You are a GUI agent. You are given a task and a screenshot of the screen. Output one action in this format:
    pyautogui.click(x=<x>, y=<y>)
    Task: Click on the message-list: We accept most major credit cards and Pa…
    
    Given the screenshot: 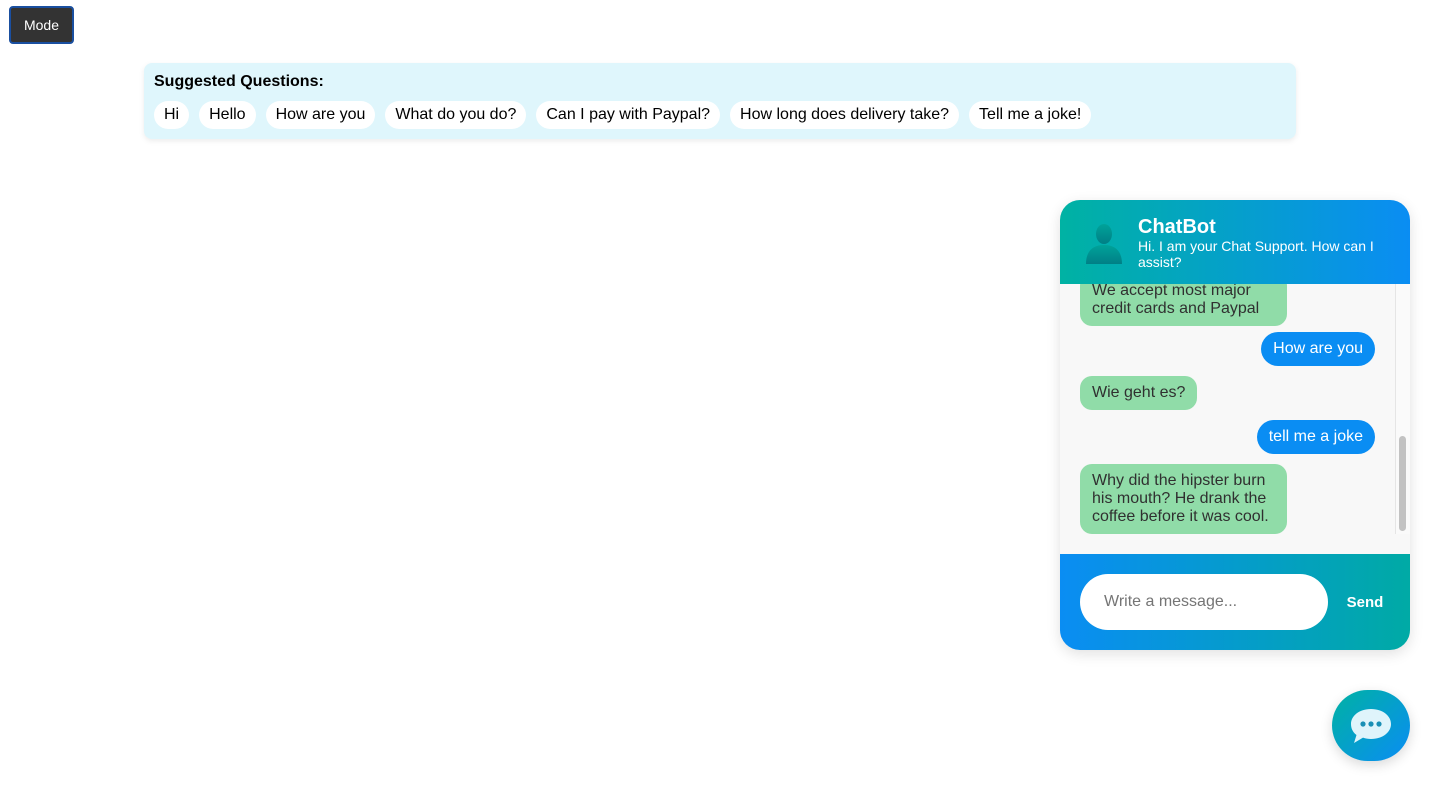 What is the action you would take?
    pyautogui.click(x=1235, y=414)
    